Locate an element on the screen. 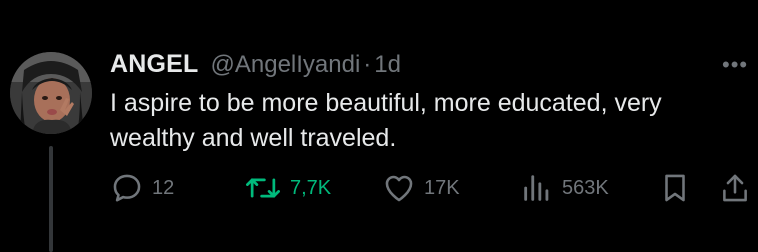 This screenshot has width=758, height=252. avatar-image is located at coordinates (51, 93).